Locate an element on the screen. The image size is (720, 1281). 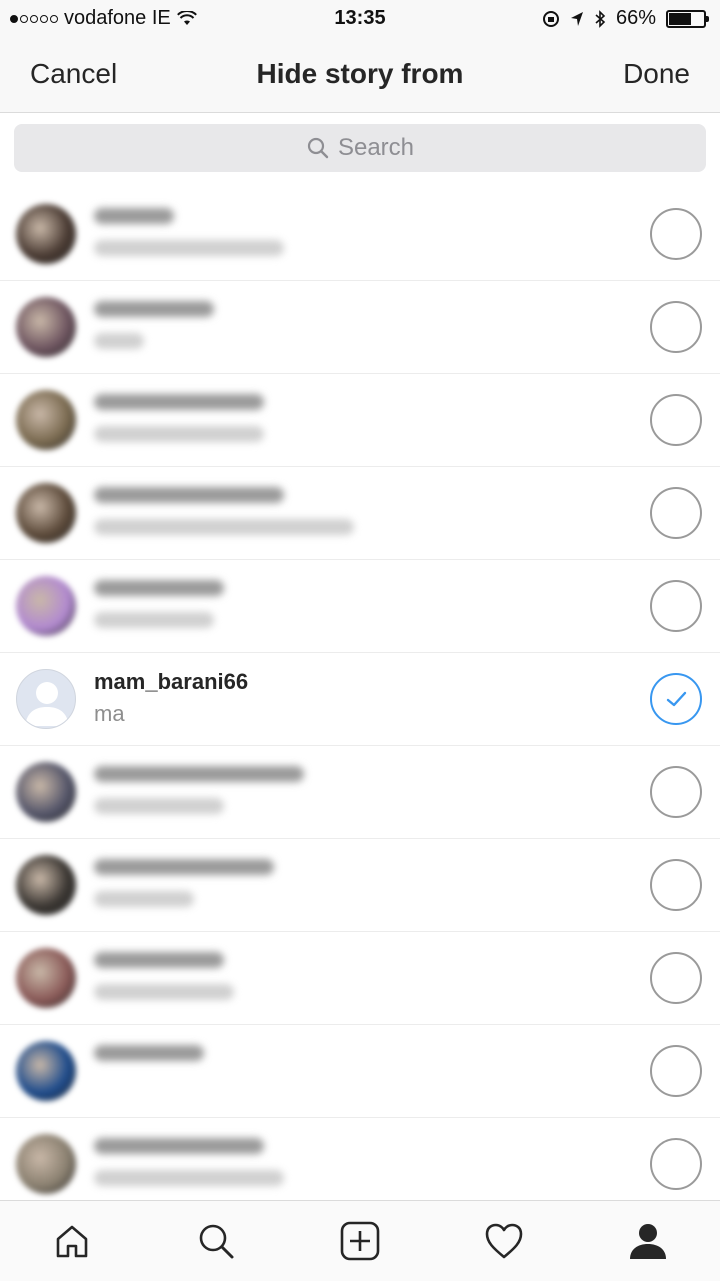
battery-icon is located at coordinates (687, 18).